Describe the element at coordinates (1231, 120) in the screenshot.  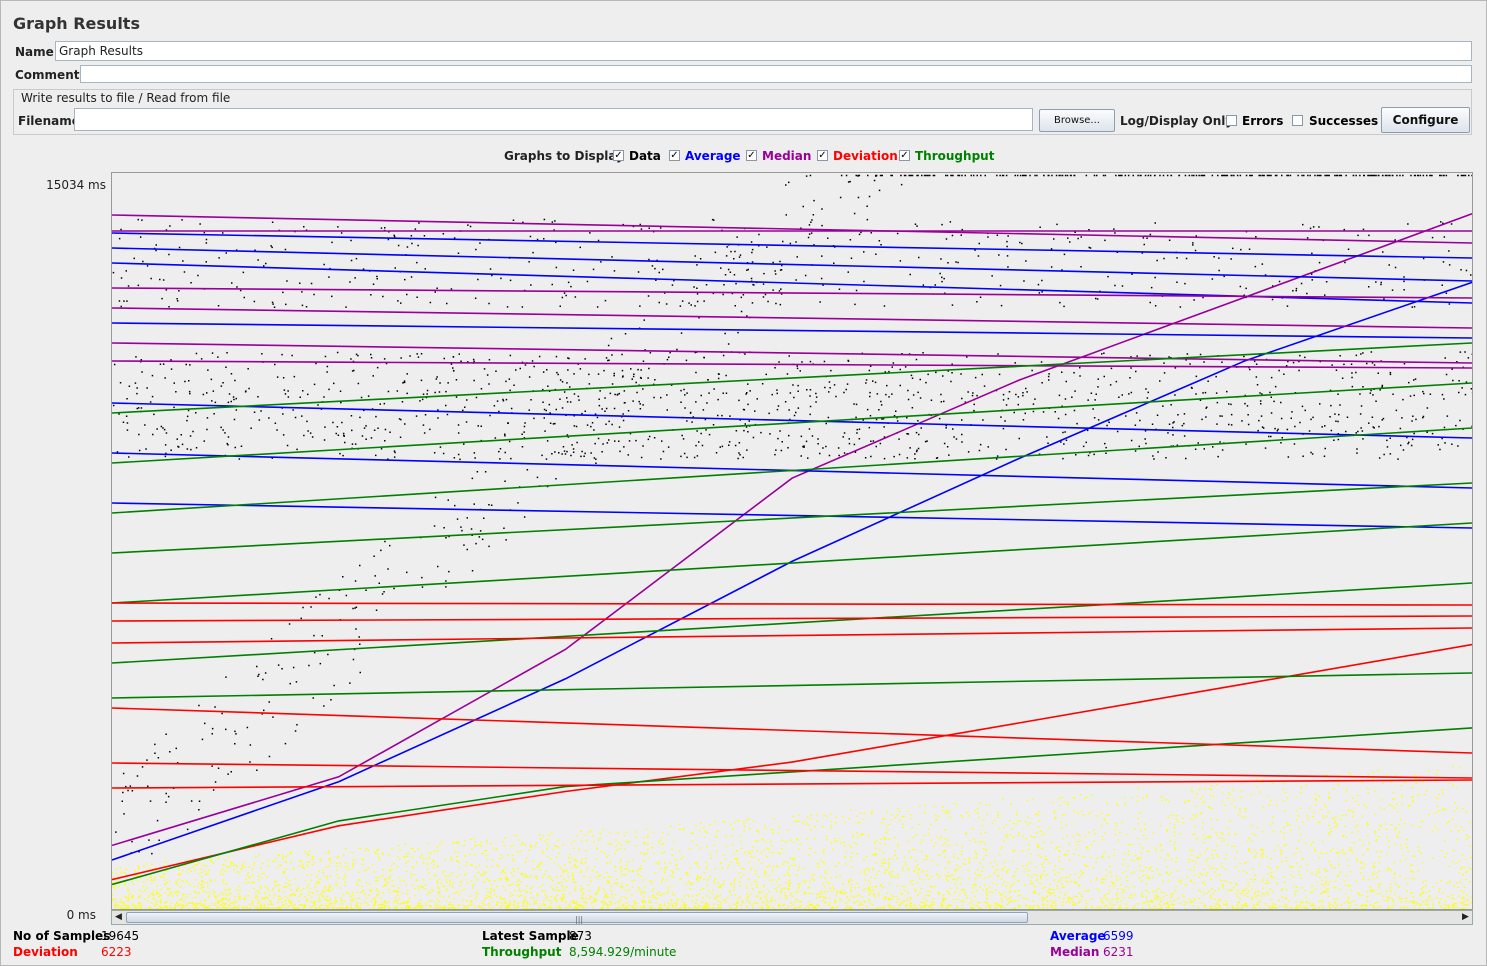
I see `errors-checkbox` at that location.